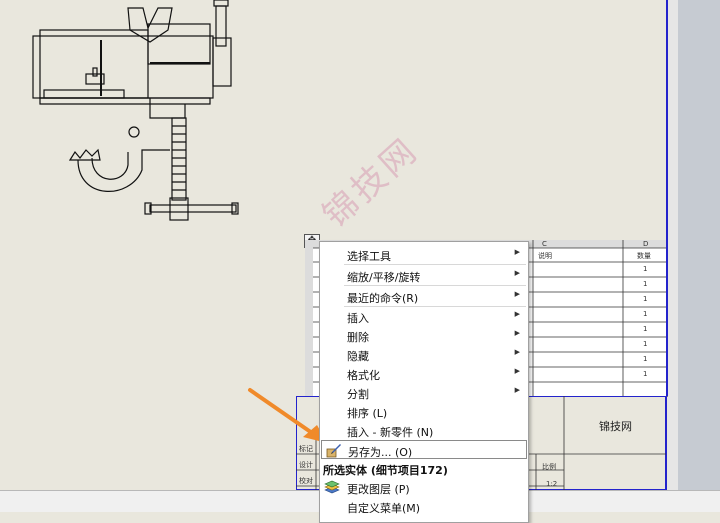  Describe the element at coordinates (333, 451) in the screenshot. I see `save-as-icon` at that location.